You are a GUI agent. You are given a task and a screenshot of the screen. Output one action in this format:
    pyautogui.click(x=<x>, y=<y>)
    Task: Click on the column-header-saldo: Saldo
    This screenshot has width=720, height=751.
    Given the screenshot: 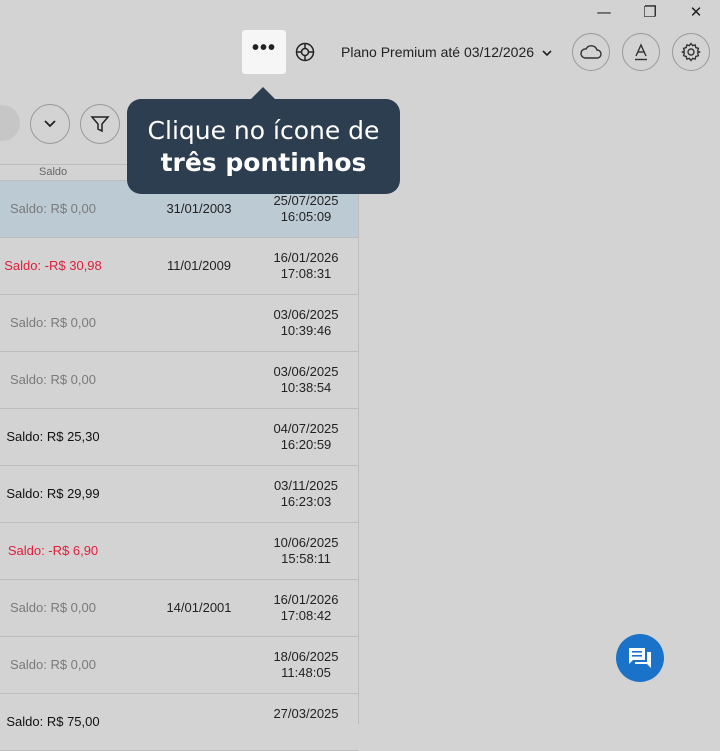 What is the action you would take?
    pyautogui.click(x=53, y=172)
    